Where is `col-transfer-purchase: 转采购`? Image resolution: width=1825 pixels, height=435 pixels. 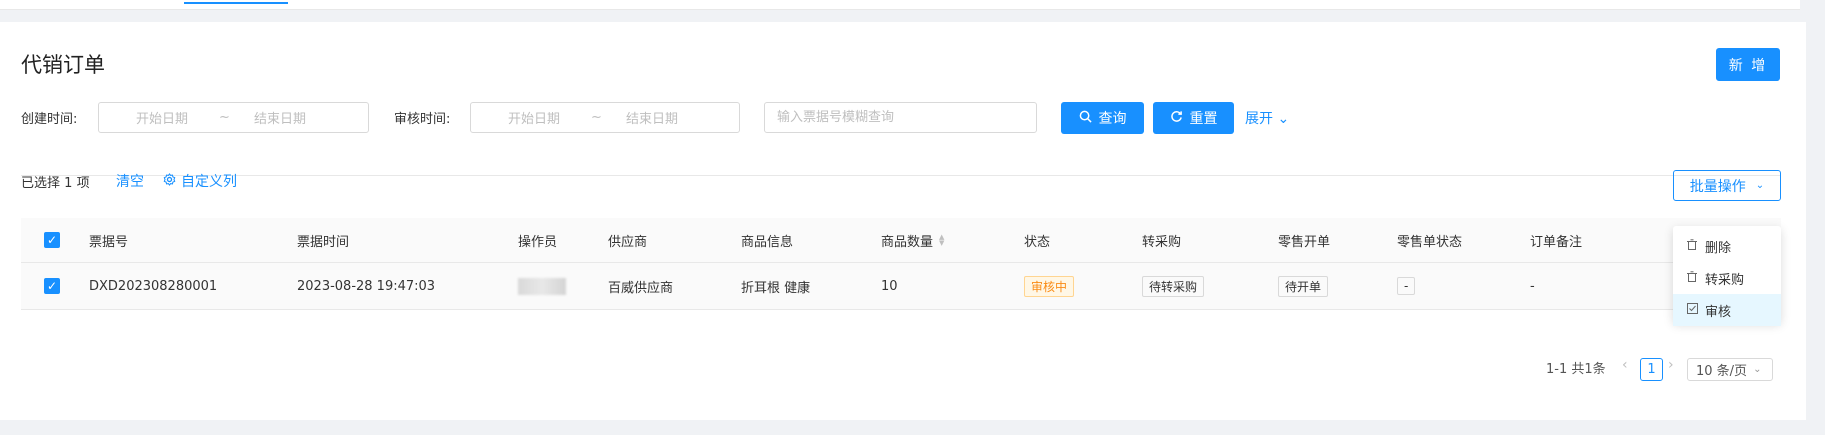 col-transfer-purchase: 转采购 is located at coordinates (1162, 242).